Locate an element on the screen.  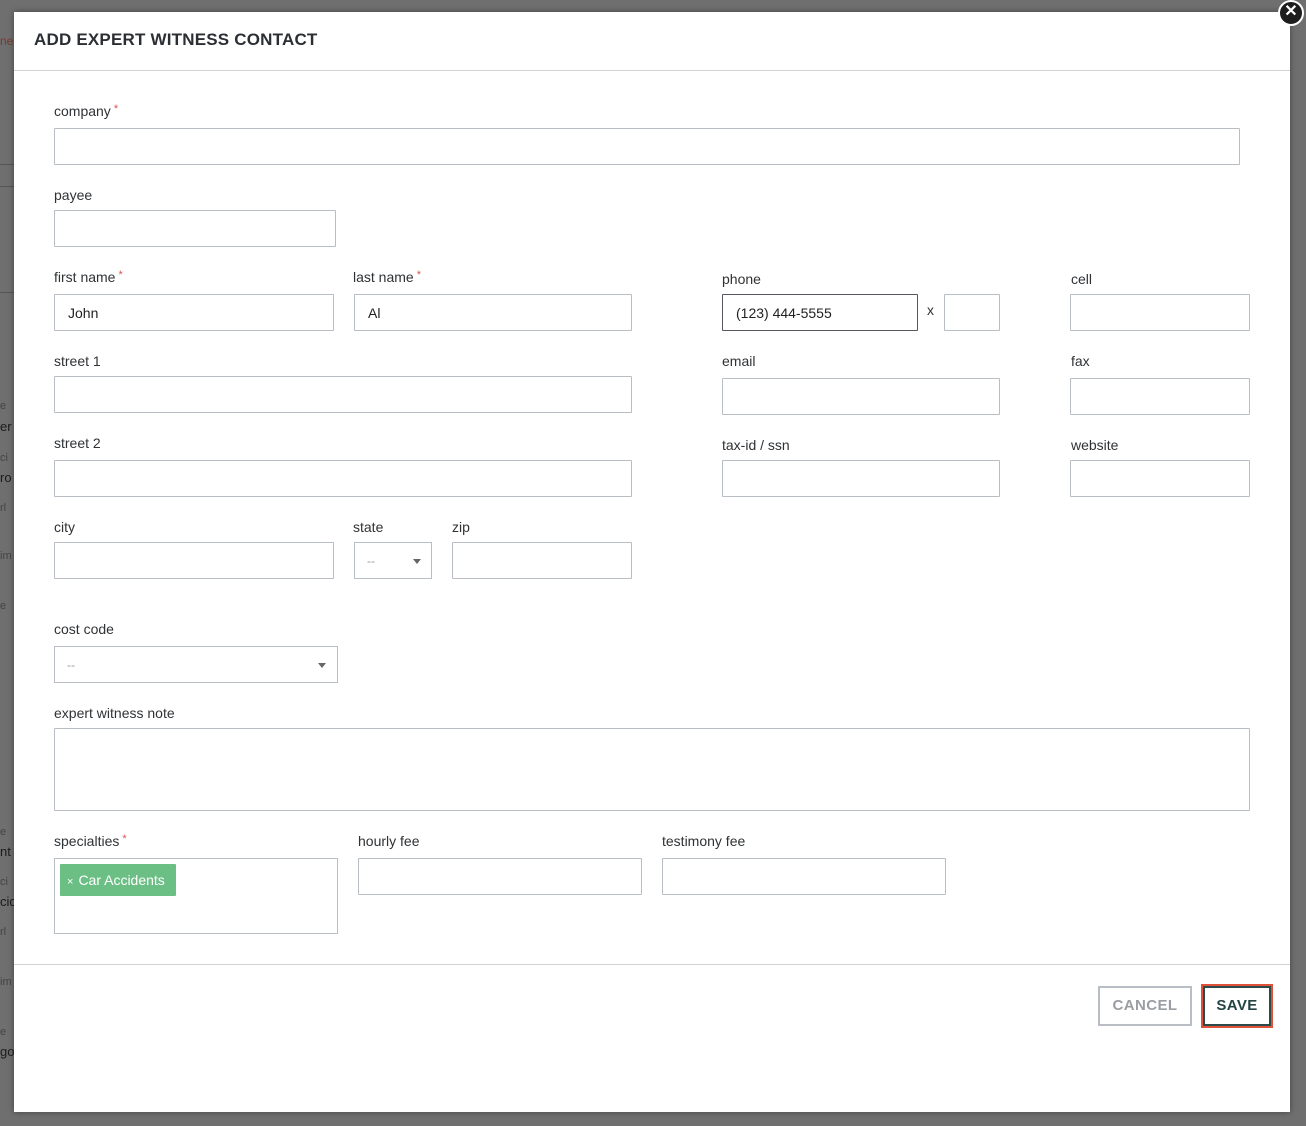
cell-label: cell is located at coordinates (1082, 279).